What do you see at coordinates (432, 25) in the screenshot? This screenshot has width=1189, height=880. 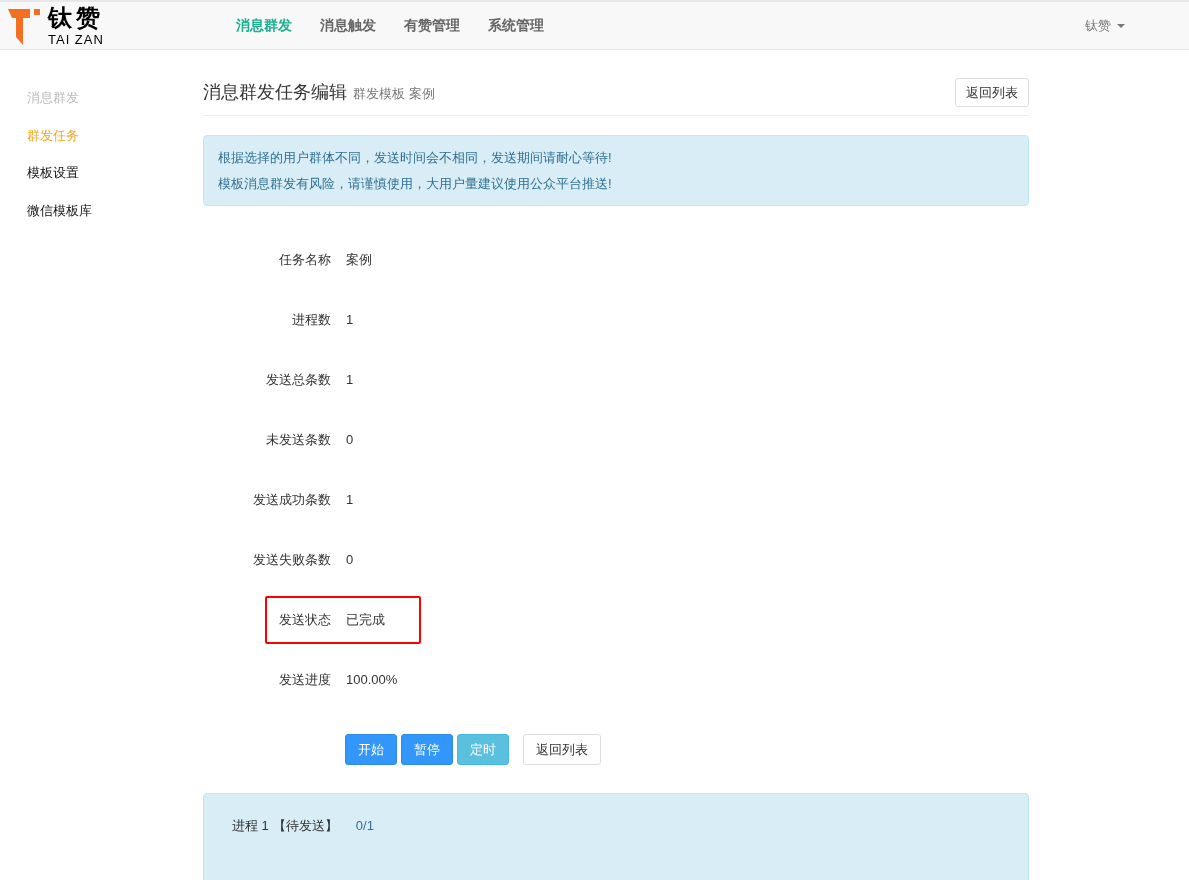 I see `nav-item: 有赞管理` at bounding box center [432, 25].